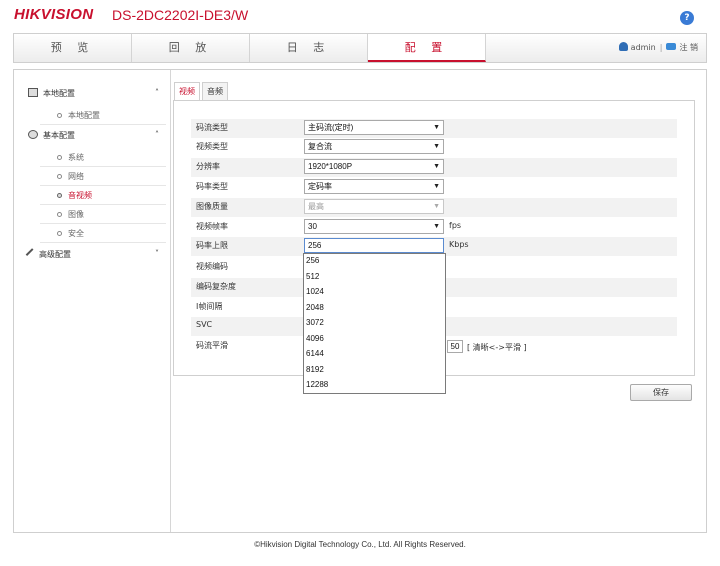  What do you see at coordinates (315, 291) in the screenshot?
I see `dropdown-option: 1024` at bounding box center [315, 291].